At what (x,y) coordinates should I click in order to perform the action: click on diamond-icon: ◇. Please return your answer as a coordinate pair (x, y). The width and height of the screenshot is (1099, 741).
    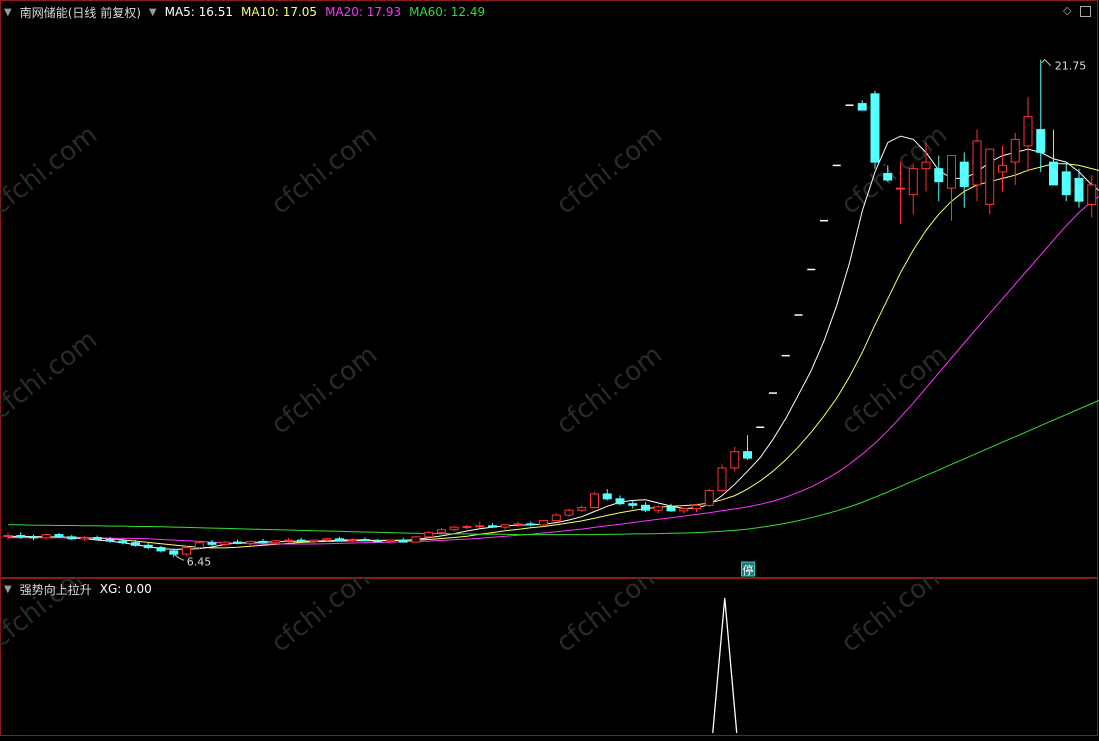
    Looking at the image, I should click on (1067, 10).